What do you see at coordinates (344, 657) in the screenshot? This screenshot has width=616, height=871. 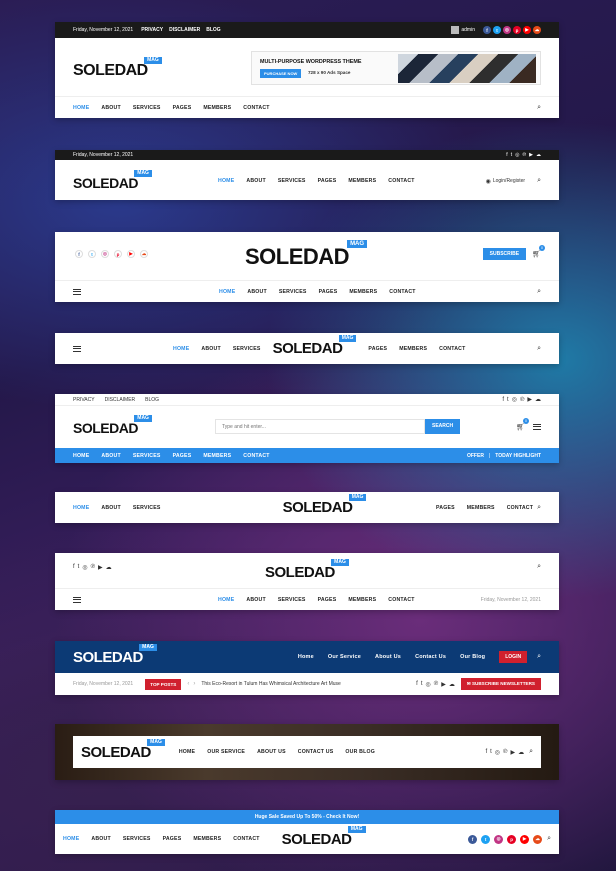 I see `nav-our-service: Our Service` at bounding box center [344, 657].